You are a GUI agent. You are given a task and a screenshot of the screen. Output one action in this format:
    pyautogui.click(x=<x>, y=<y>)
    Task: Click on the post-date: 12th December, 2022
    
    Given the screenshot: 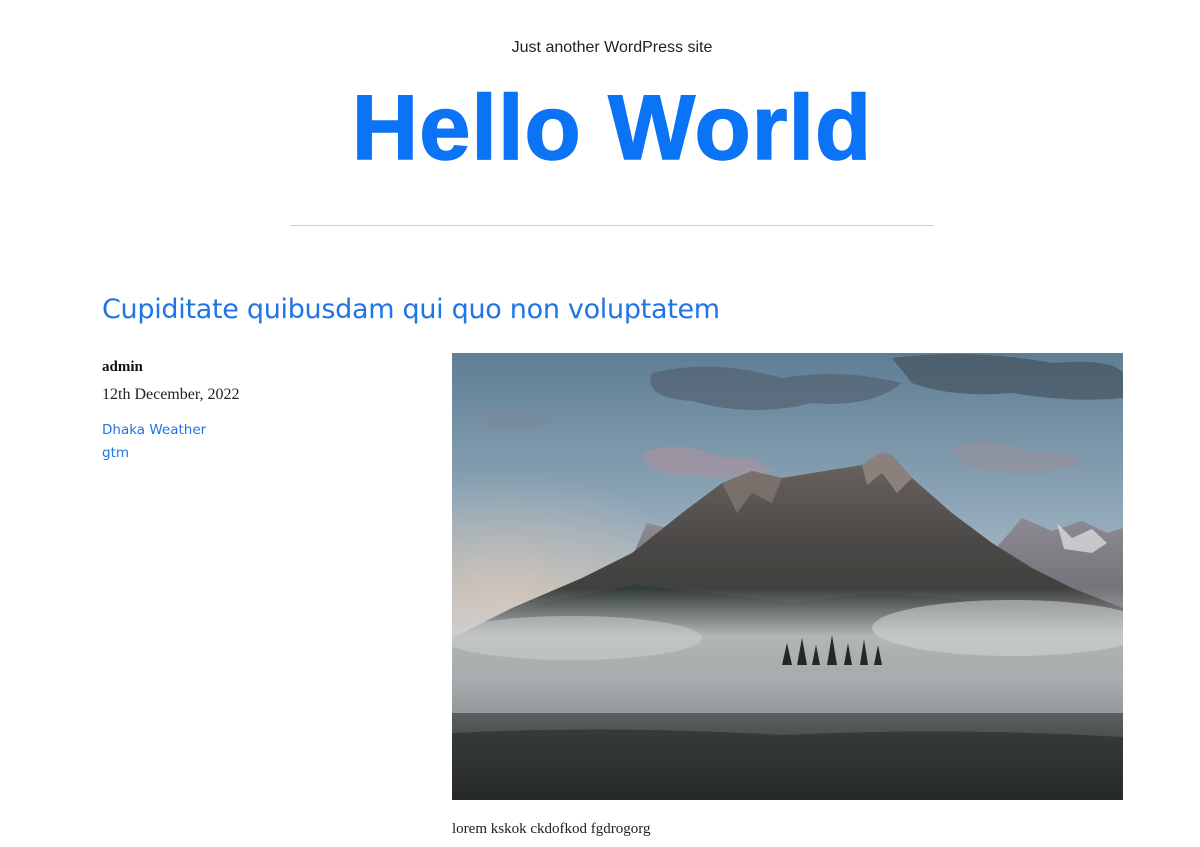 What is the action you would take?
    pyautogui.click(x=171, y=394)
    